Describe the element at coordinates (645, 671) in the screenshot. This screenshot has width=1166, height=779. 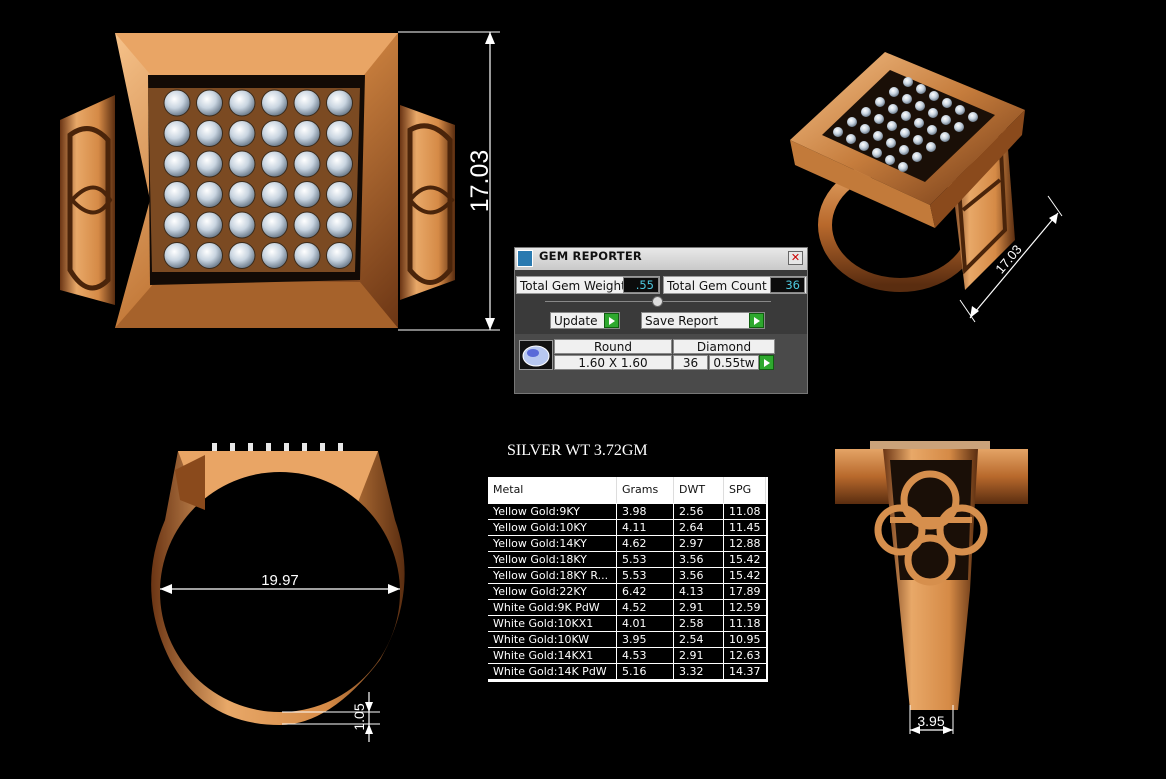
I see `cell-grams: 5.16` at that location.